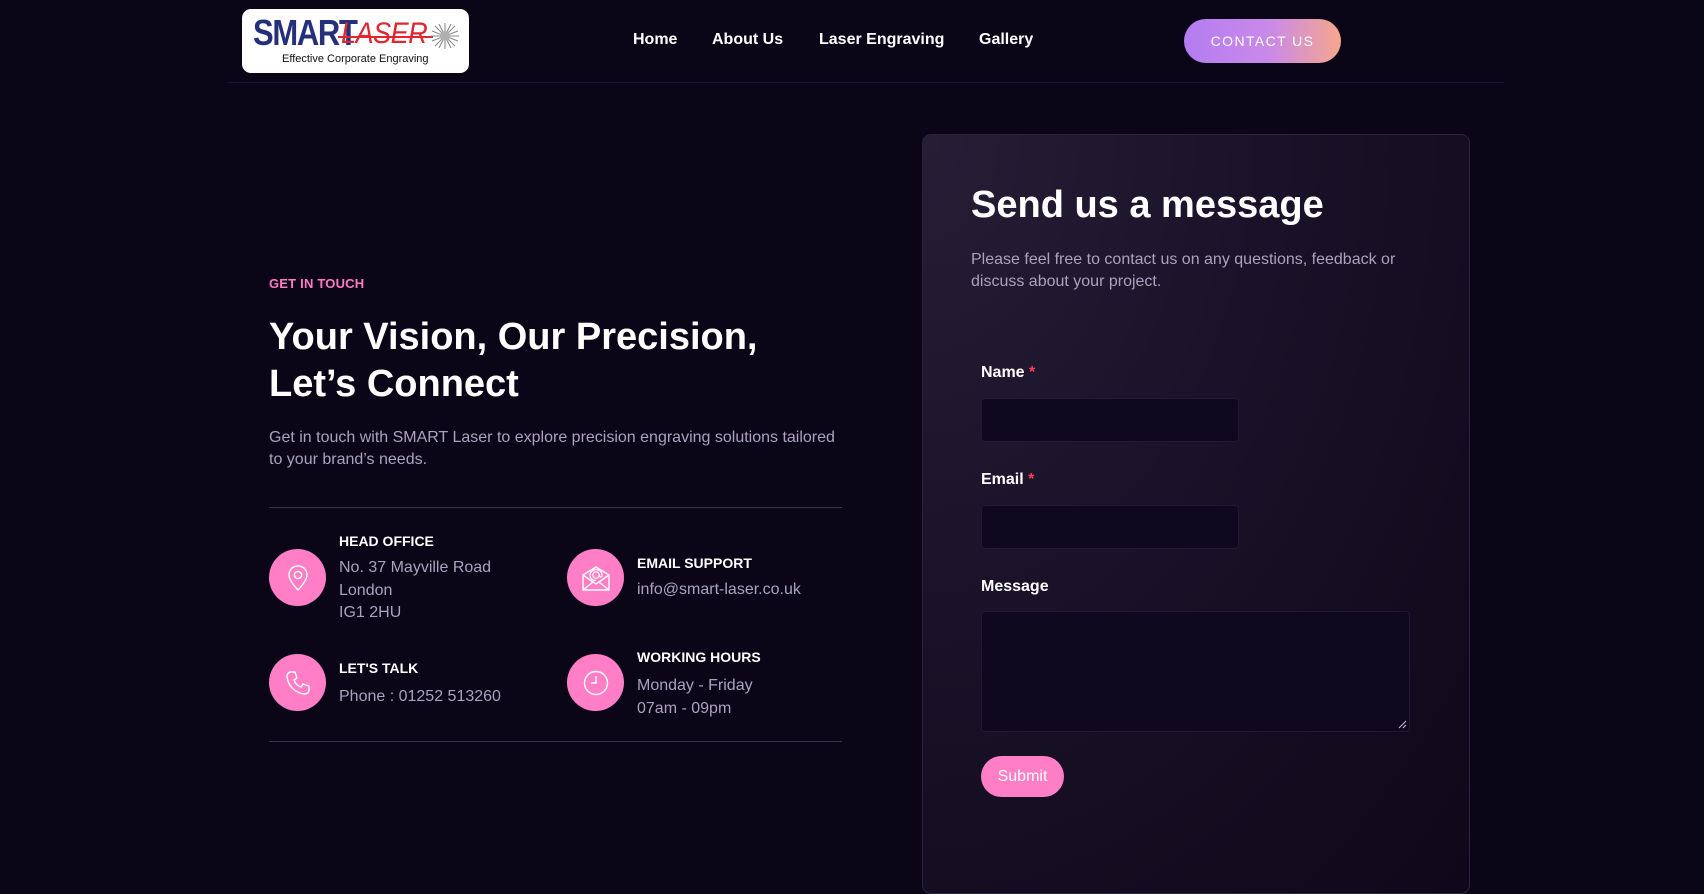  I want to click on resize-grip-icon, so click(1402, 724).